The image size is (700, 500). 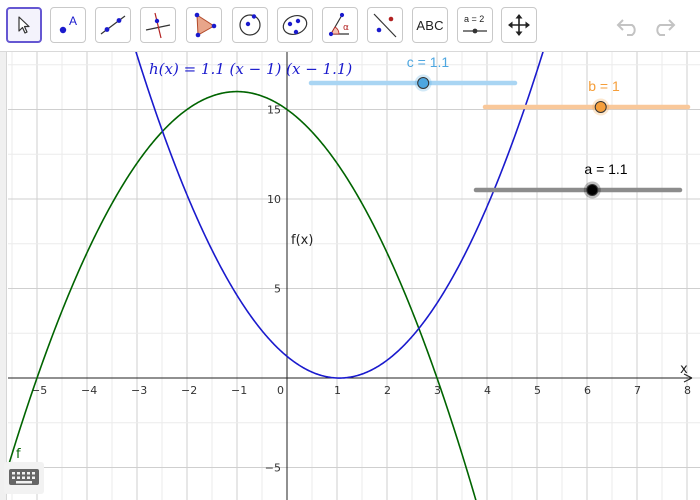 I want to click on text-tool: ABC, so click(x=430, y=25).